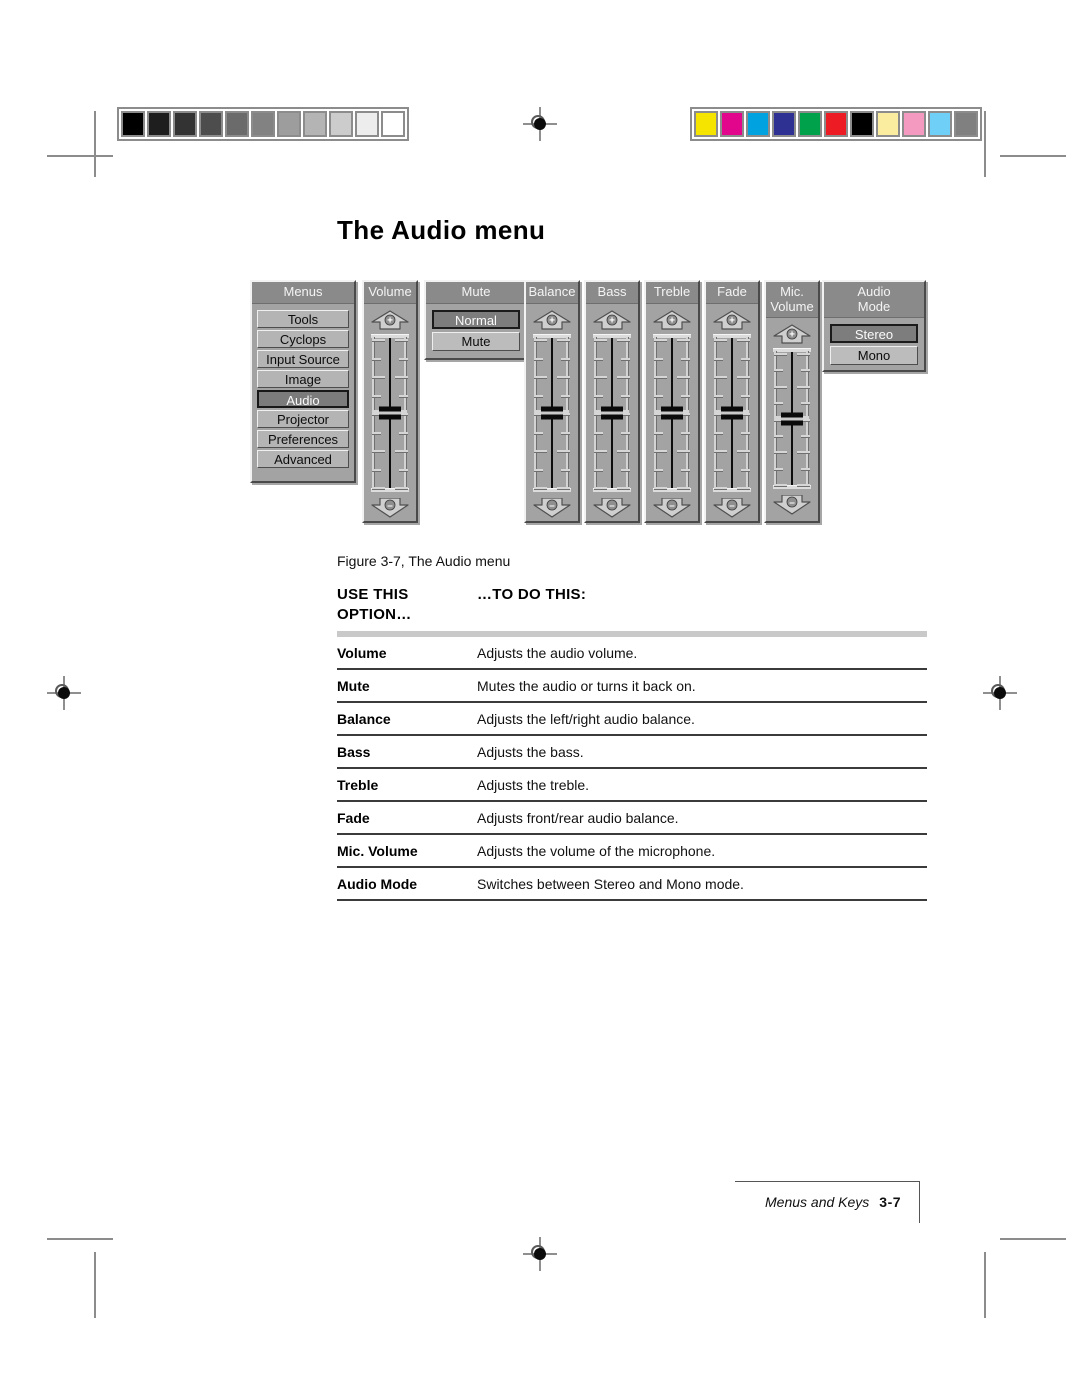 The width and height of the screenshot is (1080, 1397). I want to click on bass-slider-body: + –, so click(612, 413).